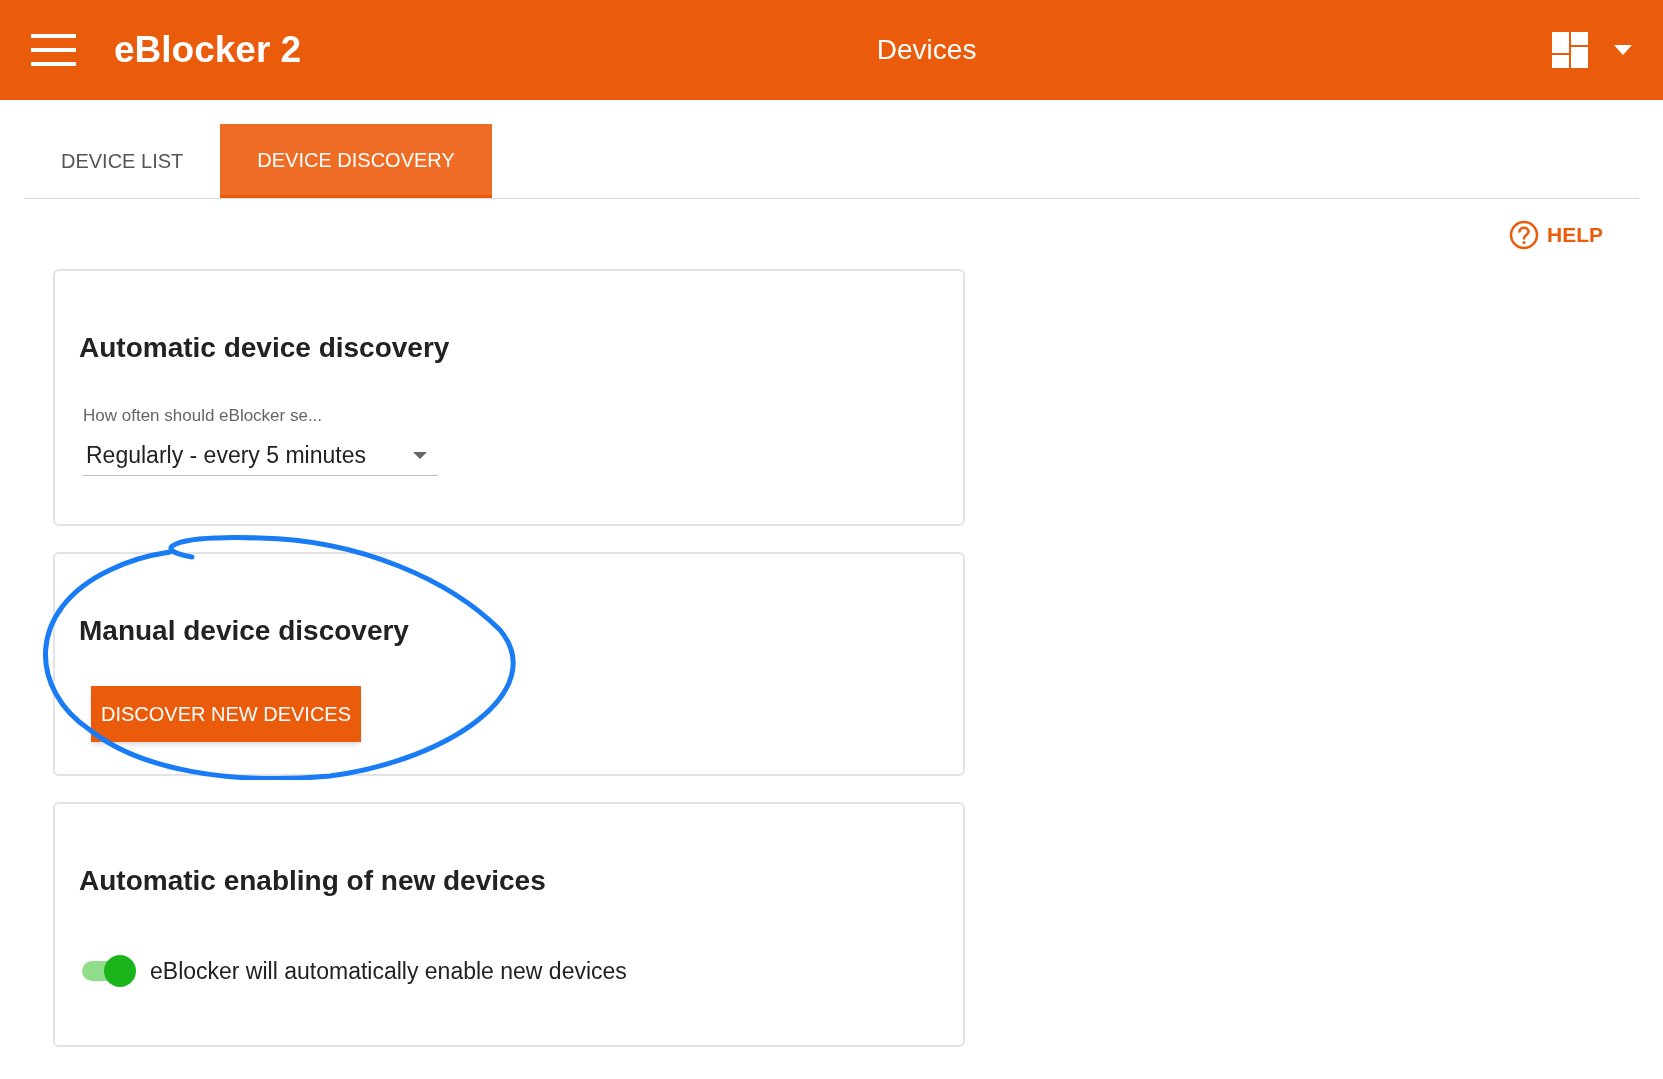 The width and height of the screenshot is (1663, 1079). What do you see at coordinates (260, 456) in the screenshot?
I see `frequency-dropdown: Regularly - every 5 minutes` at bounding box center [260, 456].